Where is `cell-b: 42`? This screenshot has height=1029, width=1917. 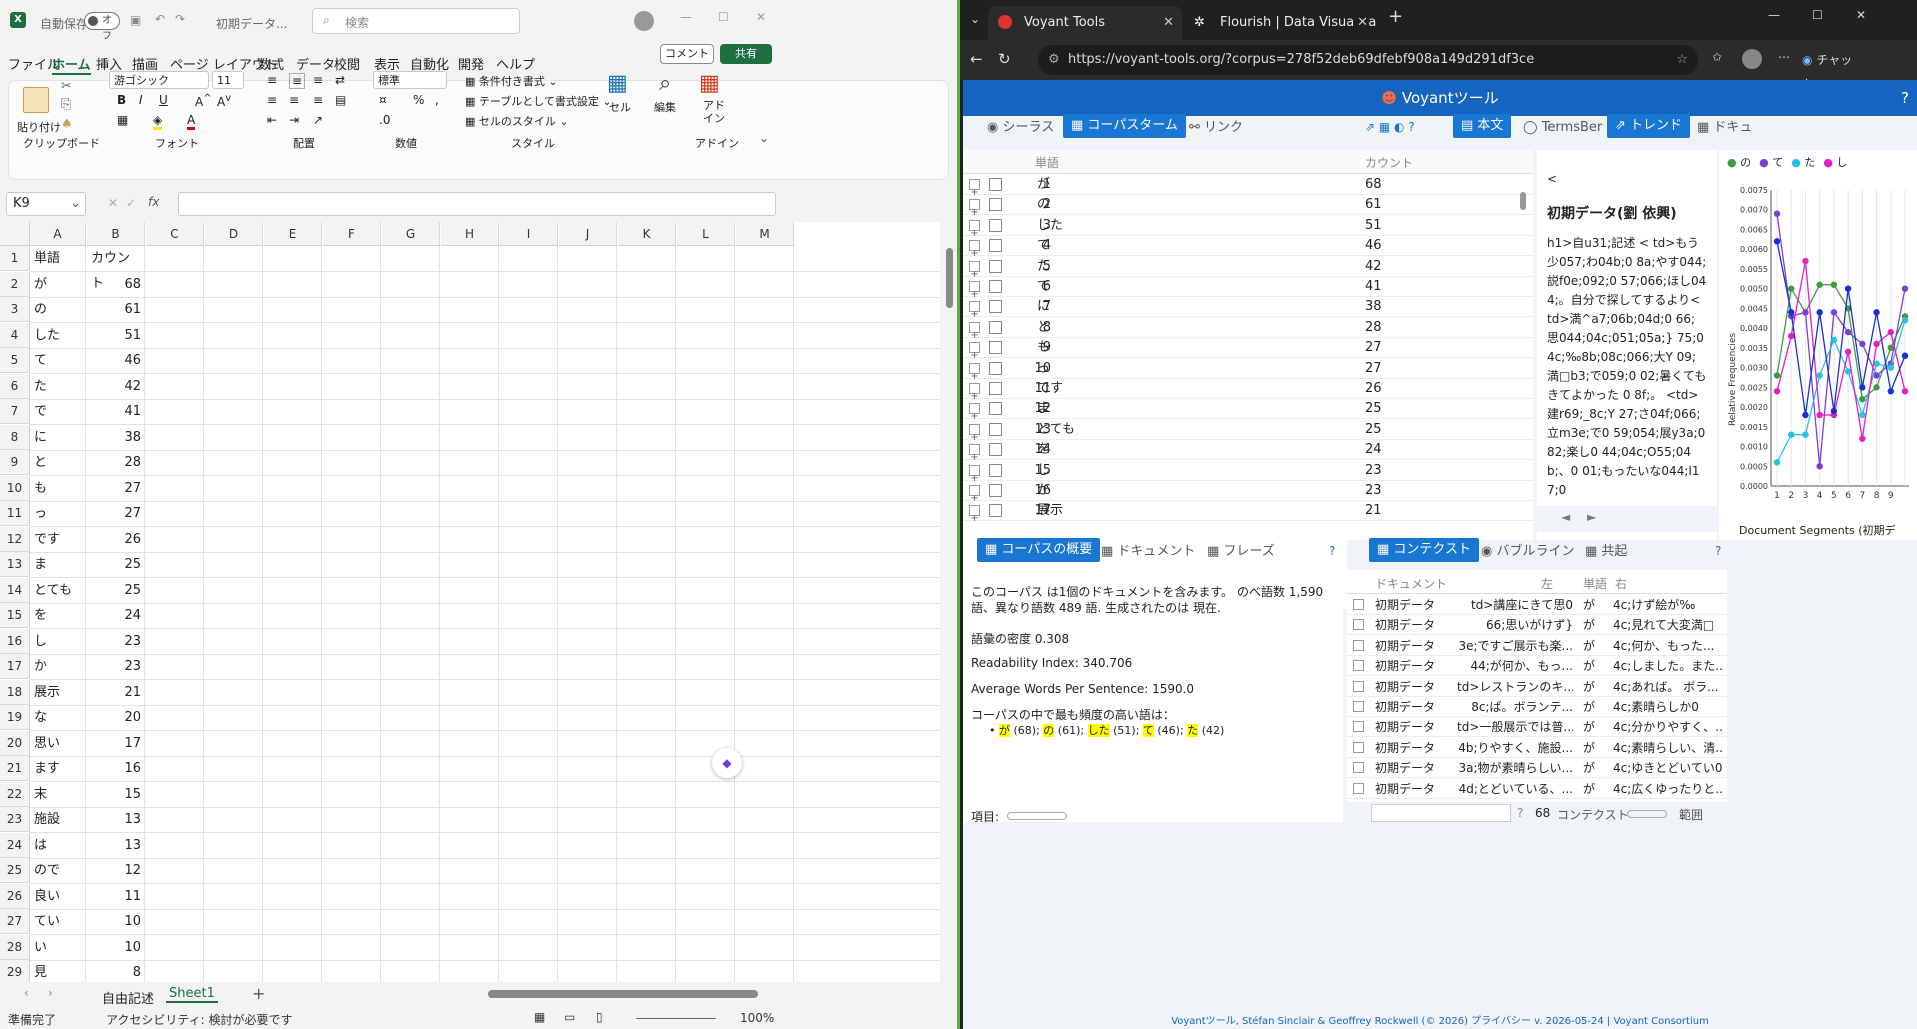 cell-b: 42 is located at coordinates (116, 386).